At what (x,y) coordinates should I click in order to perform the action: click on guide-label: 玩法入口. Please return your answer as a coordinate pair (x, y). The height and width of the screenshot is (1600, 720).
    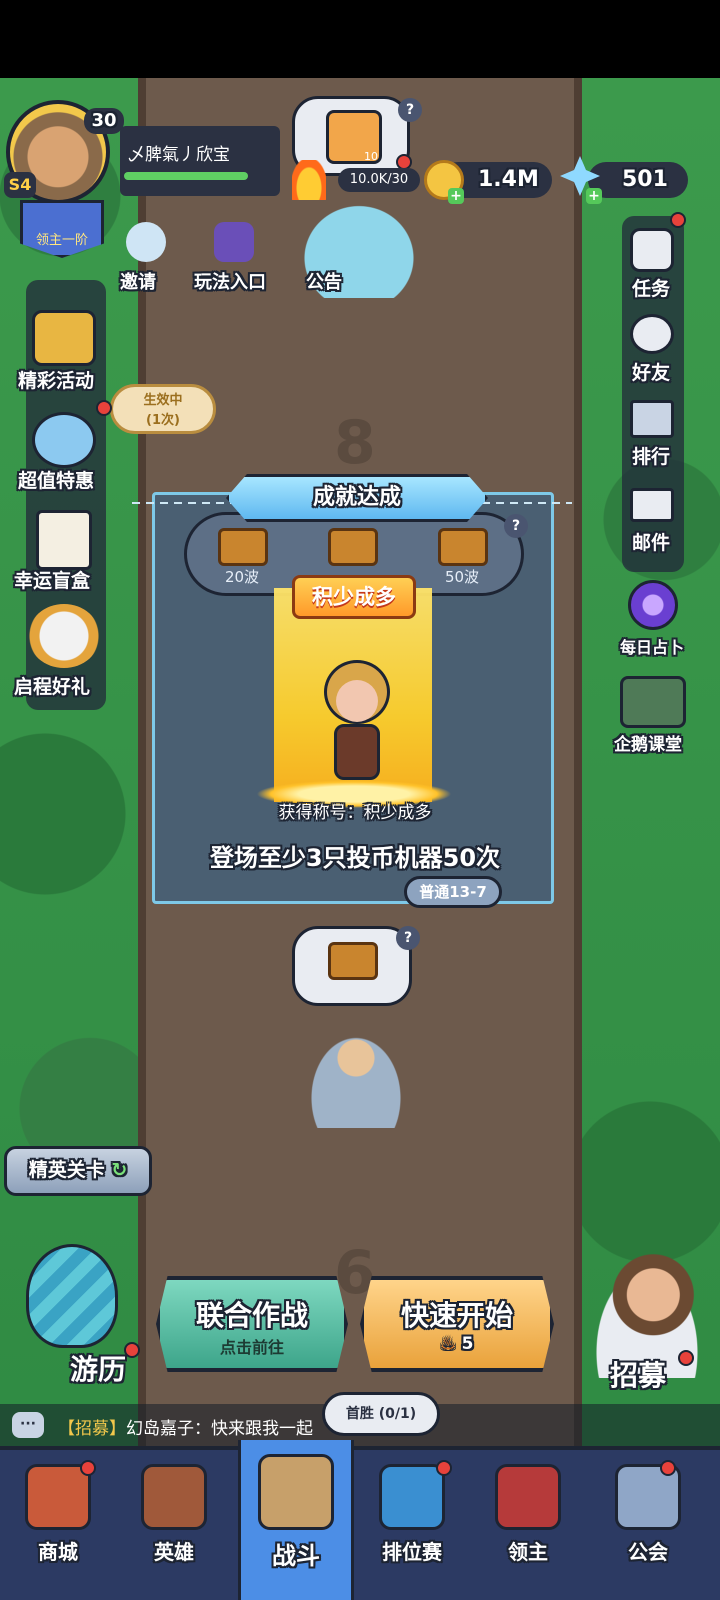
    Looking at the image, I should click on (230, 281).